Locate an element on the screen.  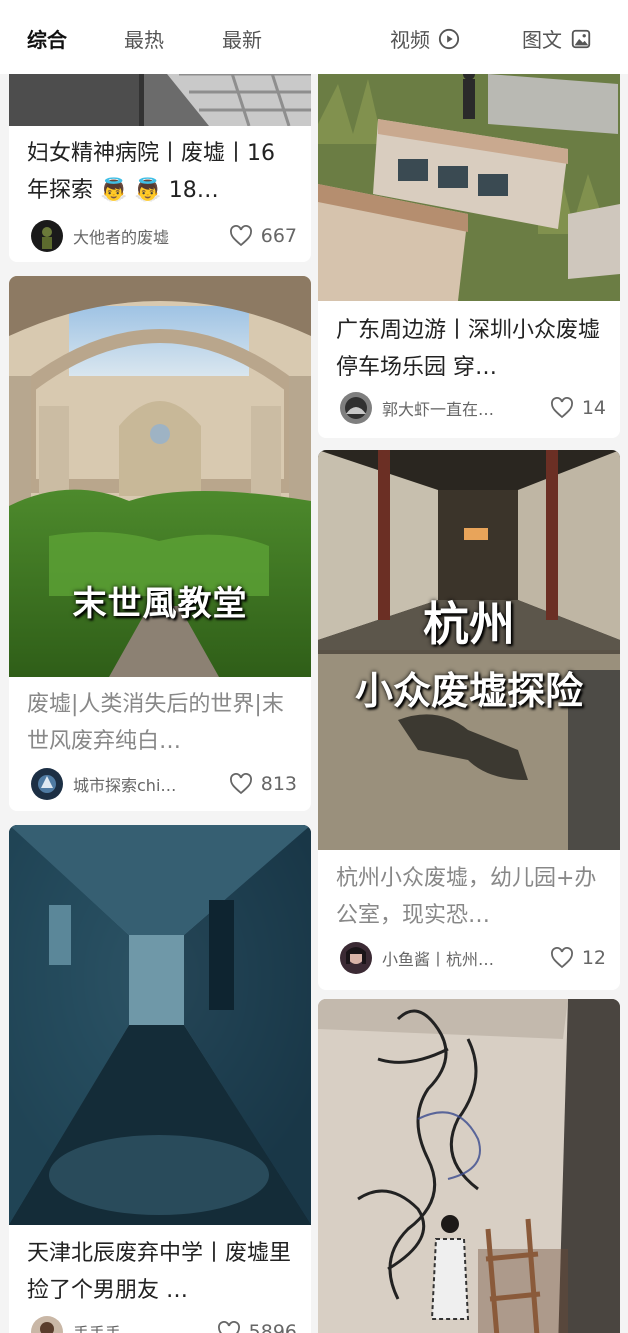
top-tab-bar: 综合 最热 最新 视频 图文 is located at coordinates (314, 37).